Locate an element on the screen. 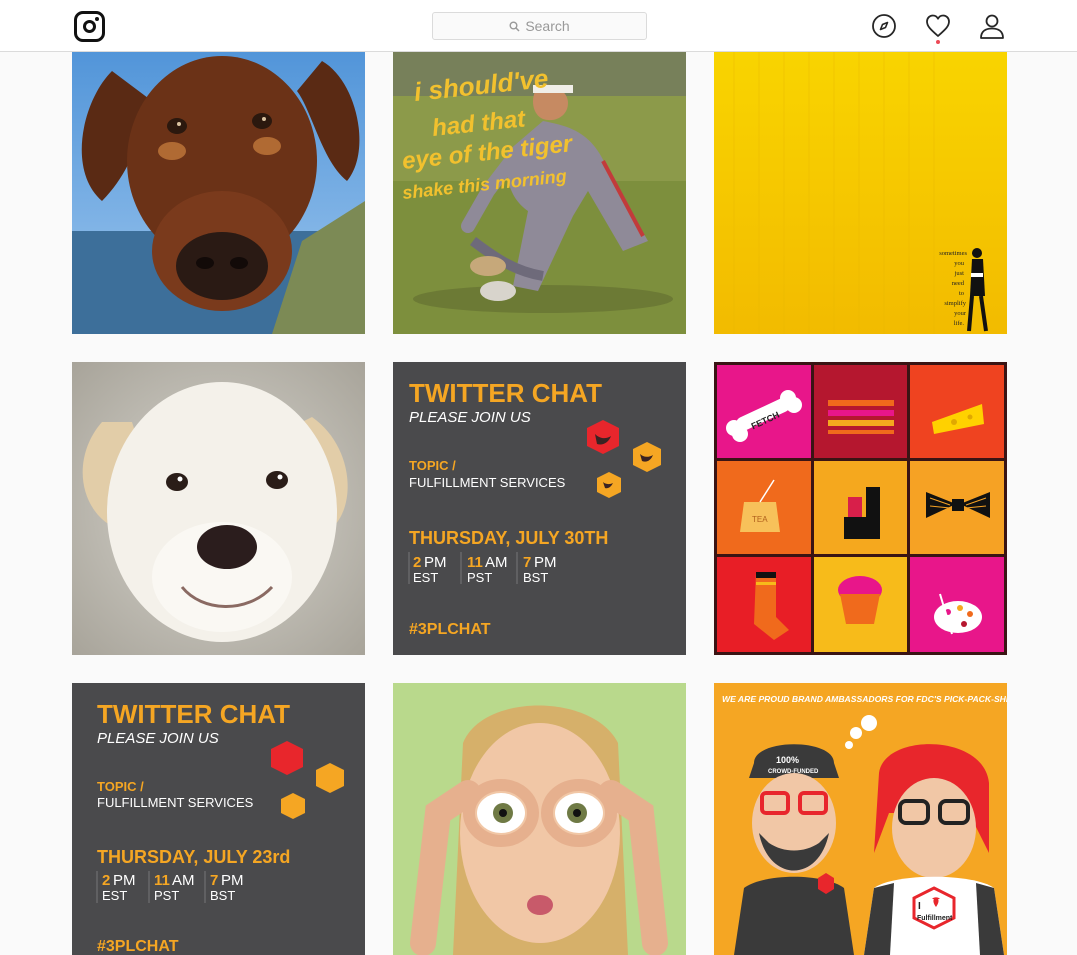 The height and width of the screenshot is (955, 1077). post-tile-doberman is located at coordinates (218, 187).